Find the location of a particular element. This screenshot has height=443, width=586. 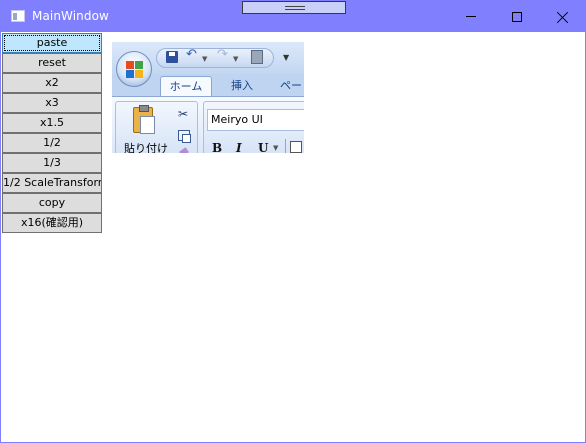

copy-button: copy is located at coordinates (52, 203).